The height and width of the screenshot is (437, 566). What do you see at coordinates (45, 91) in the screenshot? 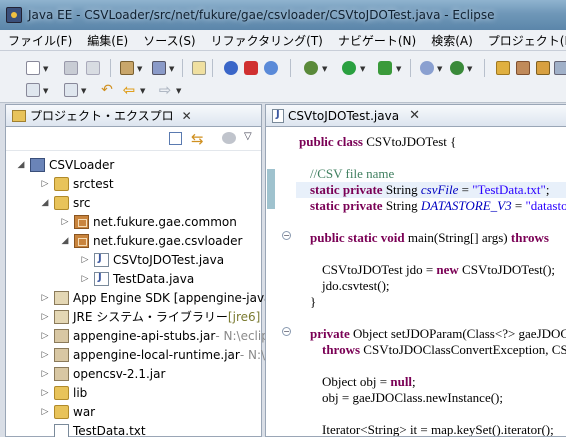
I see `next-annotation-dropdown-icon: ▼` at bounding box center [45, 91].